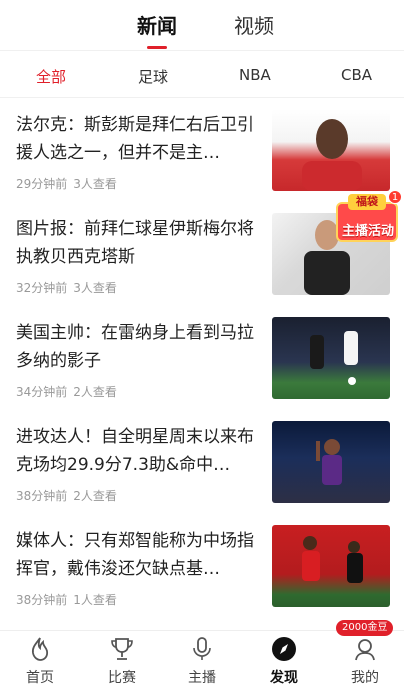 The height and width of the screenshot is (692, 404). I want to click on news-meta: 32分钟前 3人查看, so click(66, 287).